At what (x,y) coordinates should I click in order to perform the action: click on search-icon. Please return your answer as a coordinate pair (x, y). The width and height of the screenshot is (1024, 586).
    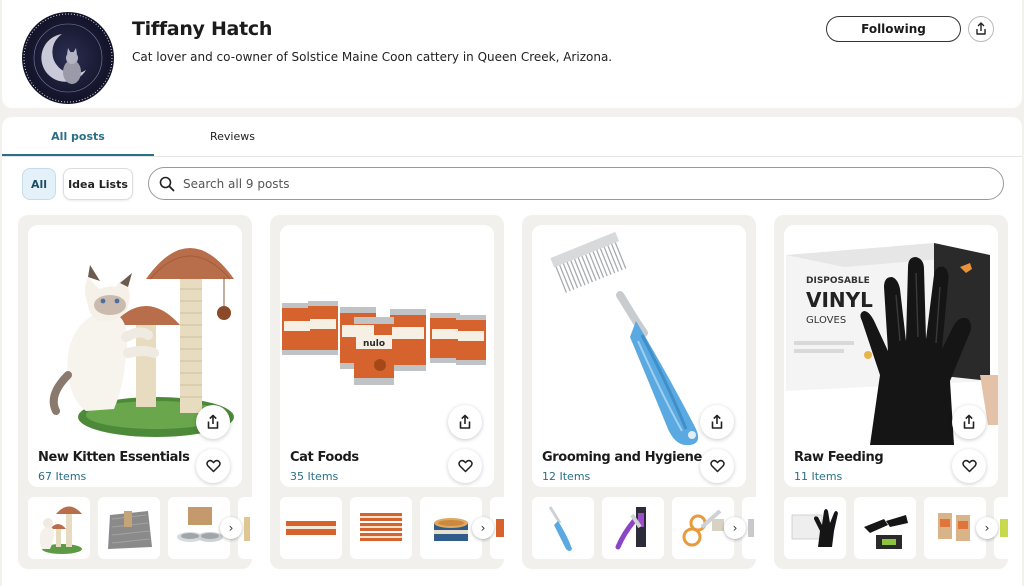
    Looking at the image, I should click on (167, 183).